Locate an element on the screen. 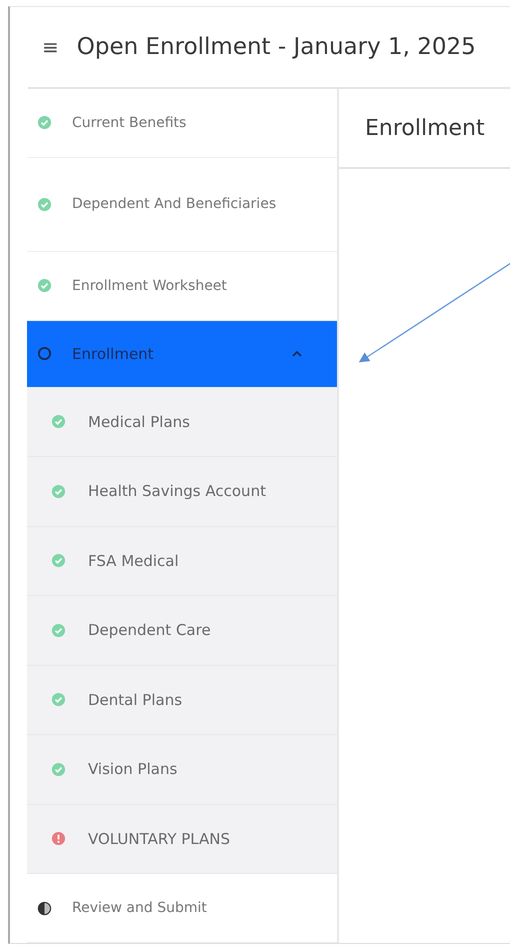  submenu-item: Health Savings Account is located at coordinates (182, 492).